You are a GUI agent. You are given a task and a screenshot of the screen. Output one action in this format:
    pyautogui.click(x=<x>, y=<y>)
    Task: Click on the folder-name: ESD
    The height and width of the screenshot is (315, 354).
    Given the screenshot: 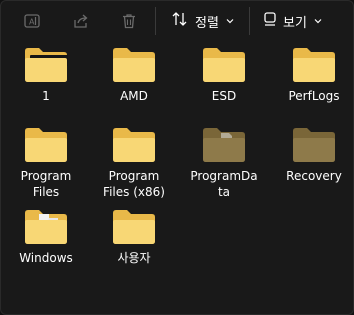 What is the action you would take?
    pyautogui.click(x=224, y=96)
    